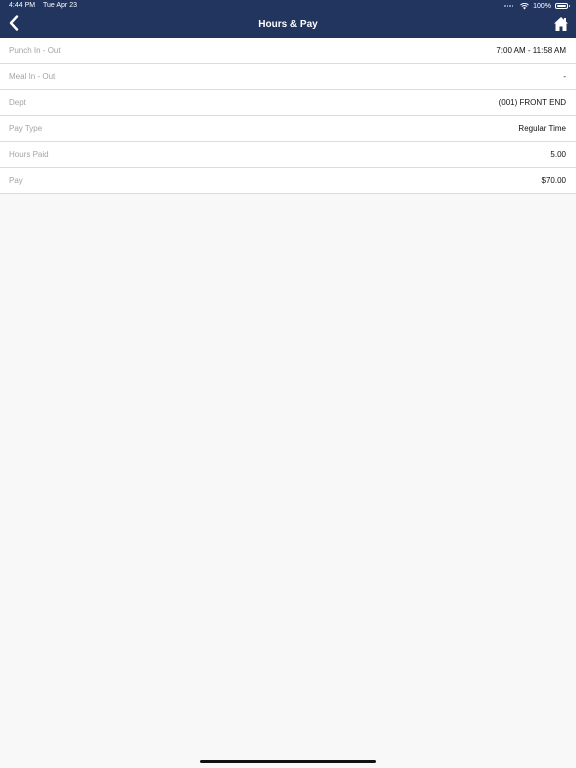  I want to click on row-label: Hours Paid, so click(29, 154).